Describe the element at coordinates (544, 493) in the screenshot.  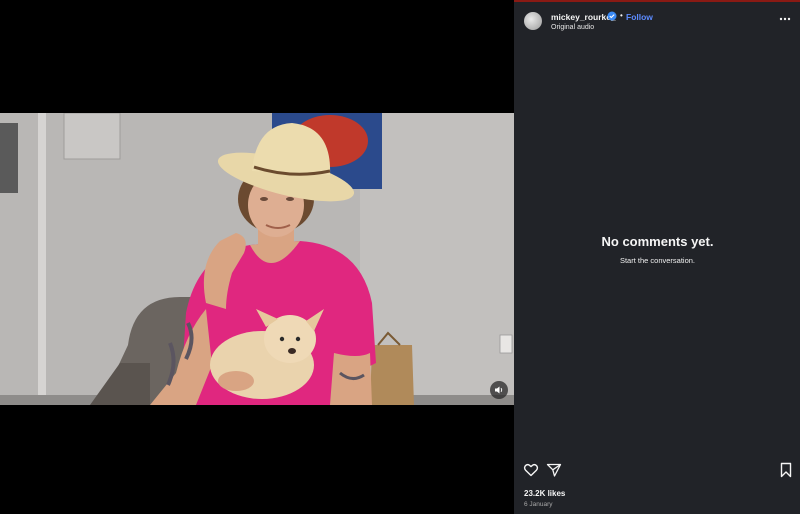
I see `likes-count: 23.2K likes` at that location.